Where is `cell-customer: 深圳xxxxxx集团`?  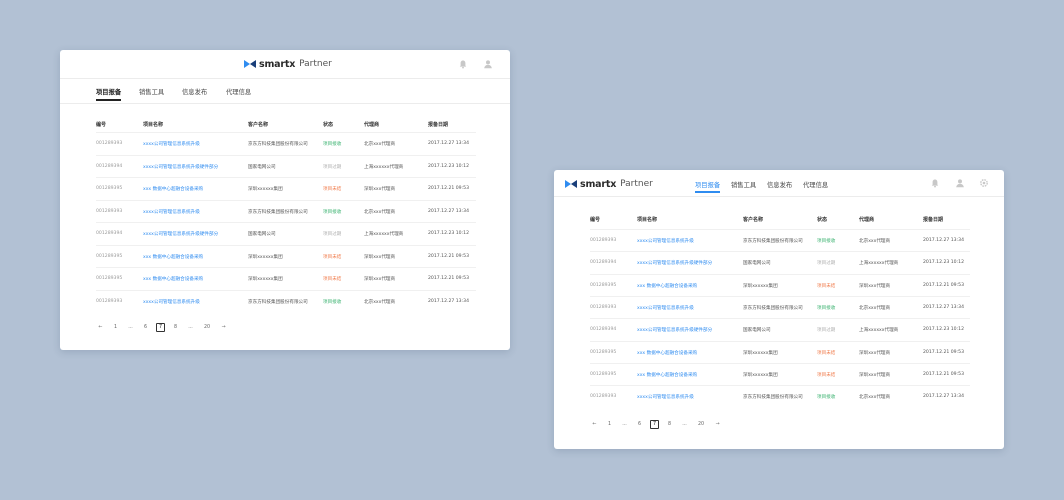
cell-customer: 深圳xxxxxx集团 is located at coordinates (265, 190).